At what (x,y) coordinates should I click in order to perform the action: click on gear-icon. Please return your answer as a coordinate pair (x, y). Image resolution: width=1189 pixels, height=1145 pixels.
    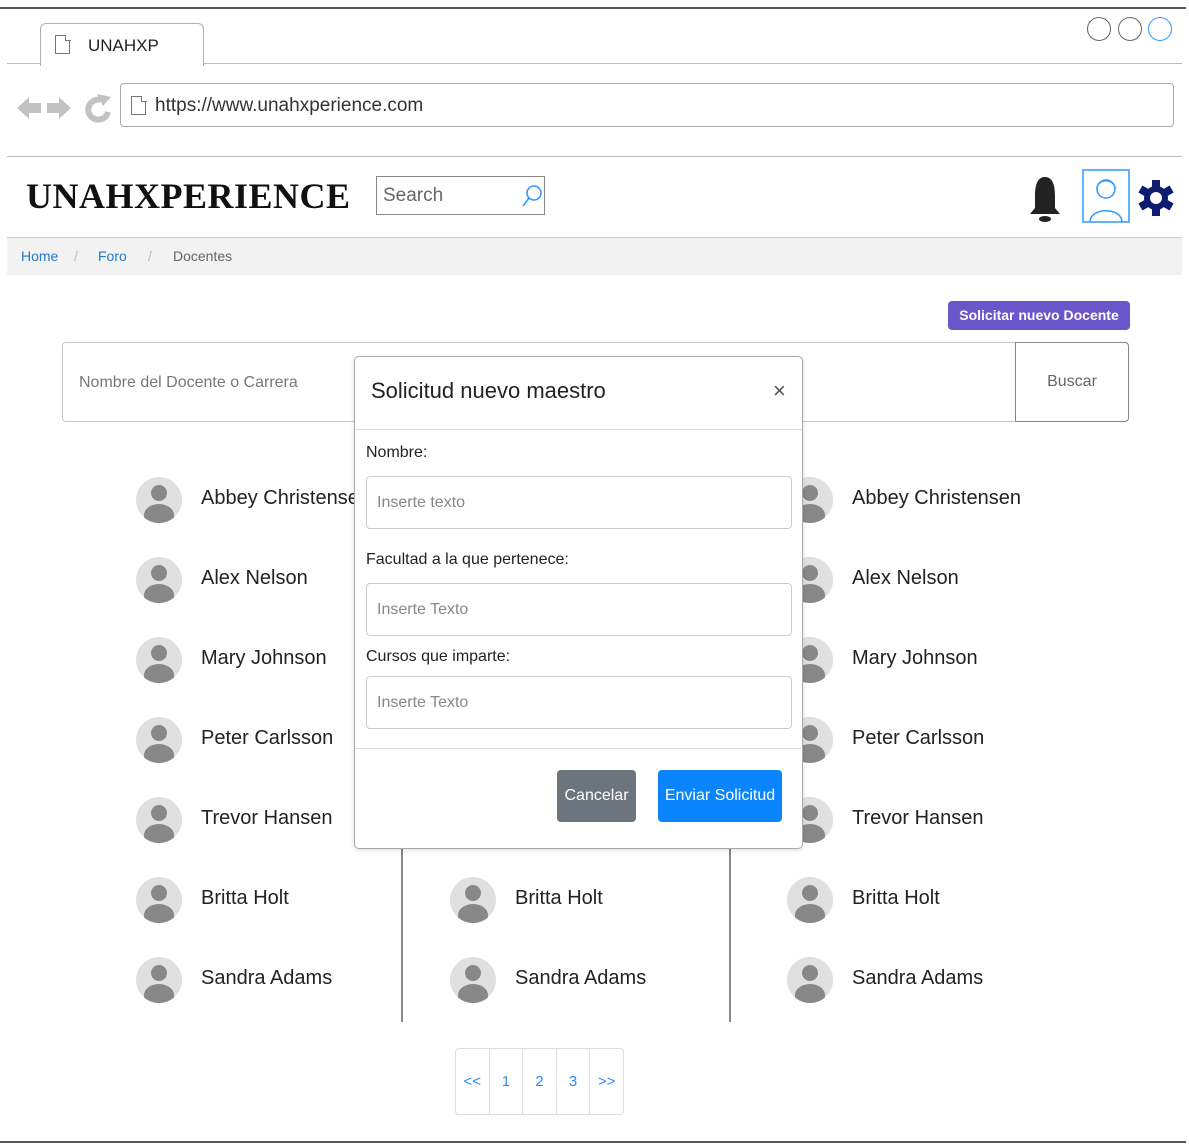
    Looking at the image, I should click on (1156, 198).